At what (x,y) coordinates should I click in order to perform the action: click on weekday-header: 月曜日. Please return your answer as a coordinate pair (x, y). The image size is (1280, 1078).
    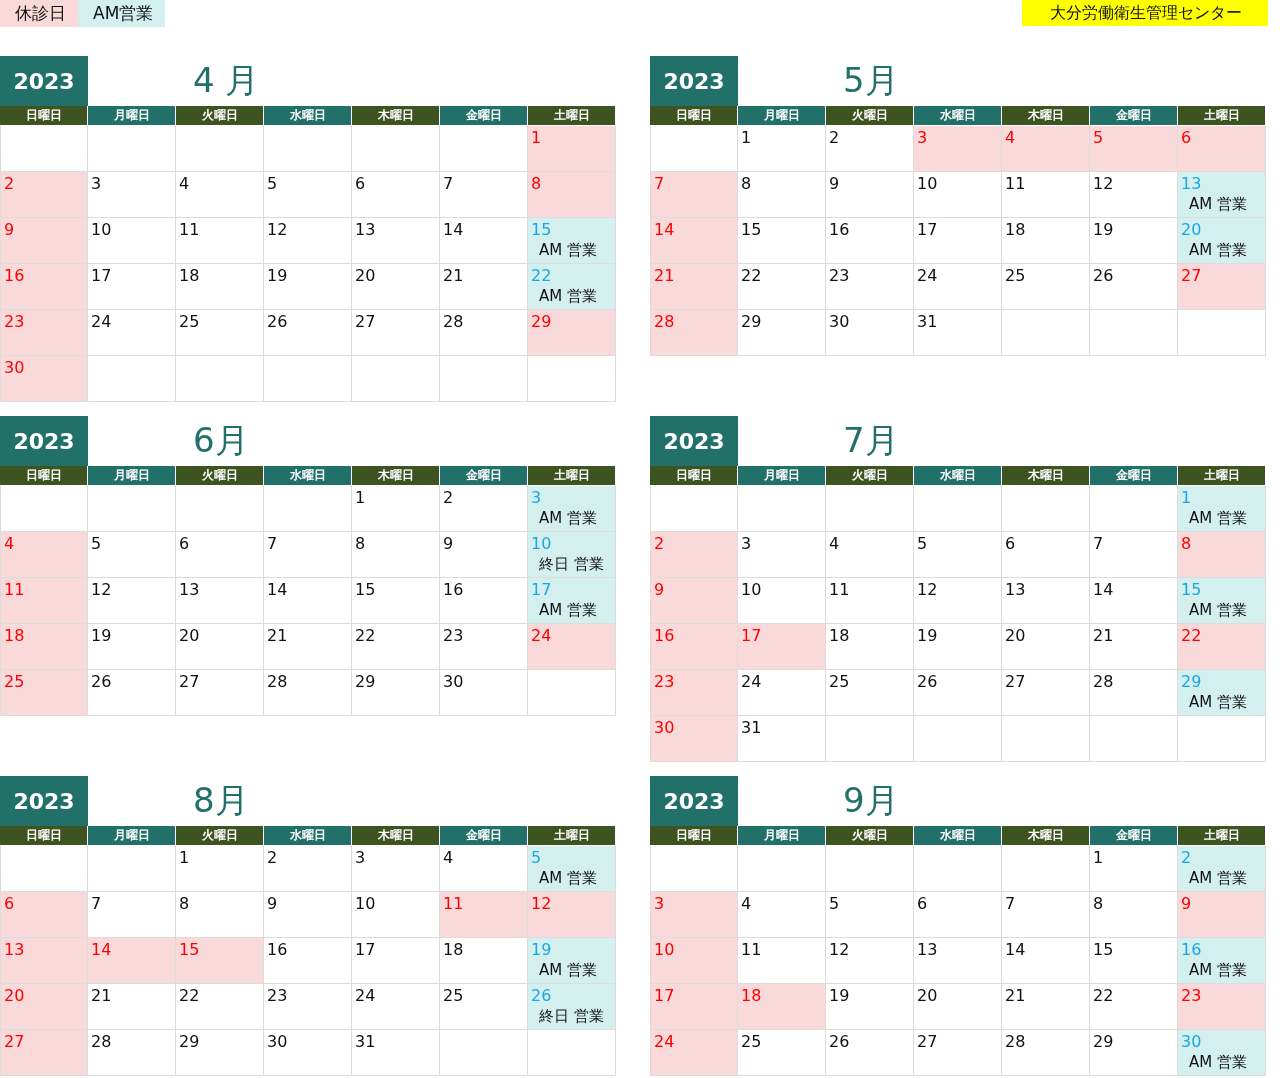
    Looking at the image, I should click on (132, 476).